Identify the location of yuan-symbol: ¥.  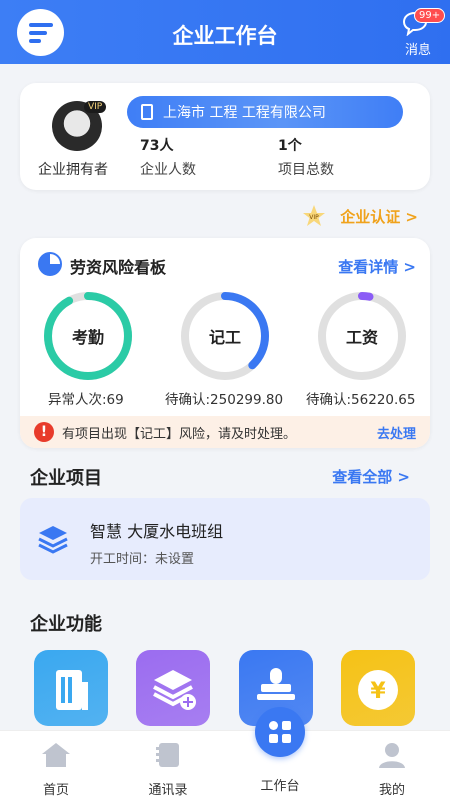
(378, 691).